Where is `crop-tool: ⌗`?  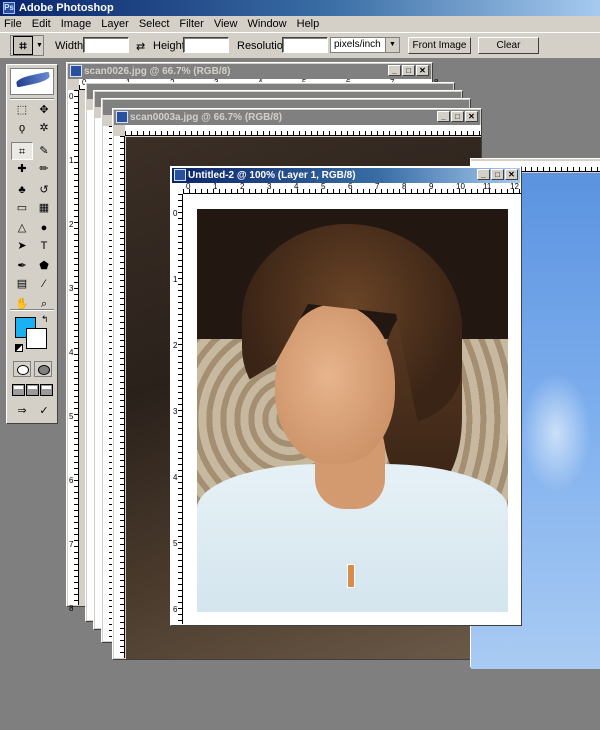
crop-tool: ⌗ is located at coordinates (22, 151).